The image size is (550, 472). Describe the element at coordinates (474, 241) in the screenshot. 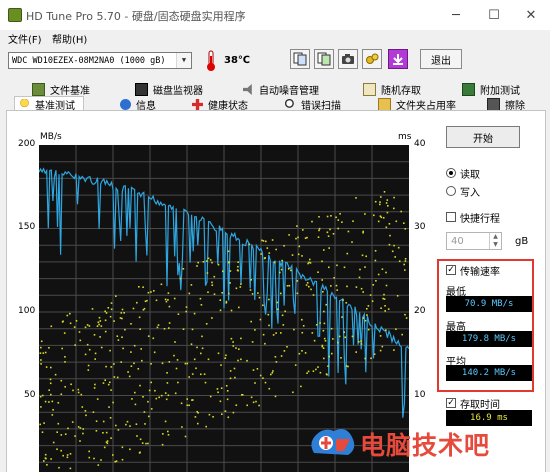

I see `quick-size-stepper: 40 ▲ ▼` at that location.